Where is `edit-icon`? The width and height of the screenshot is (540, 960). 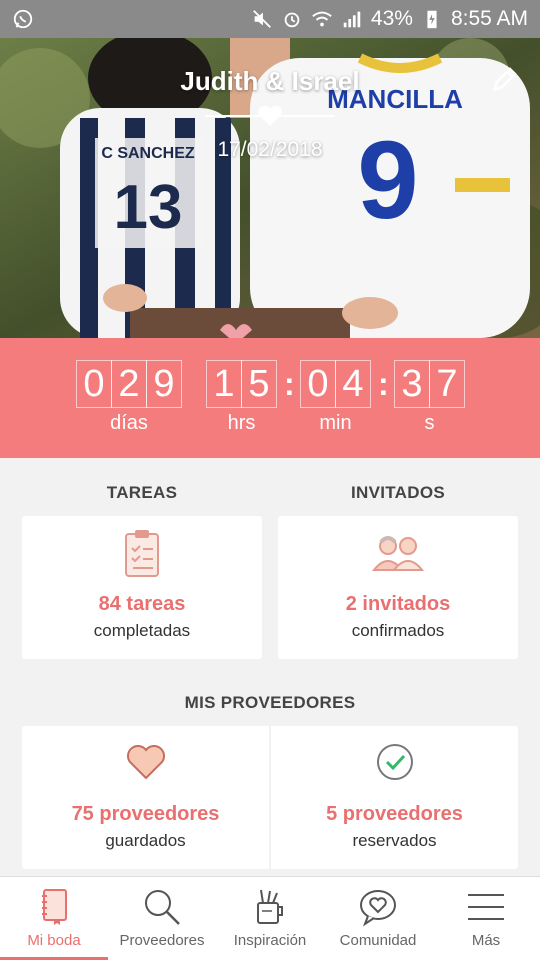
edit-icon is located at coordinates (505, 79).